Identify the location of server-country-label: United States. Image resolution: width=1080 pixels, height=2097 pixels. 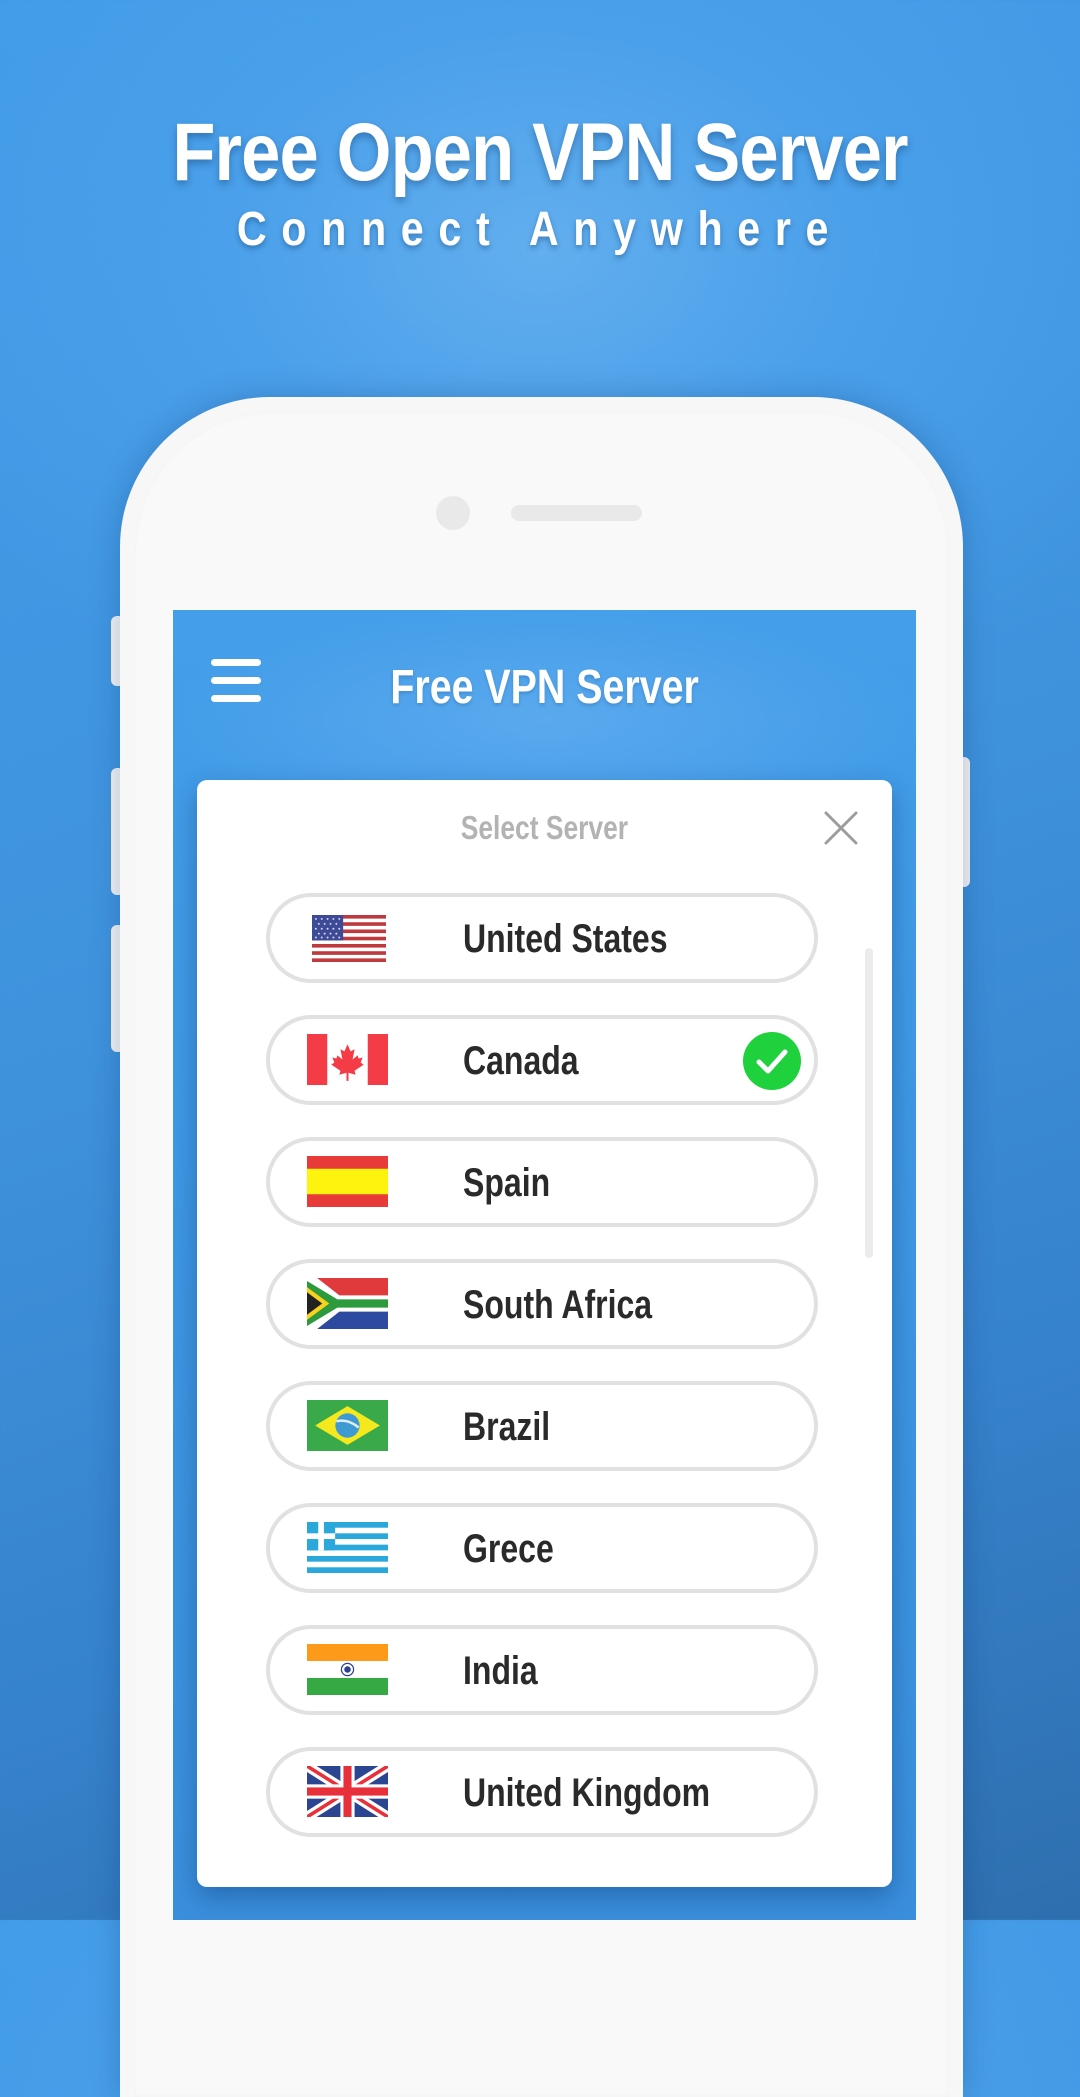
(565, 939).